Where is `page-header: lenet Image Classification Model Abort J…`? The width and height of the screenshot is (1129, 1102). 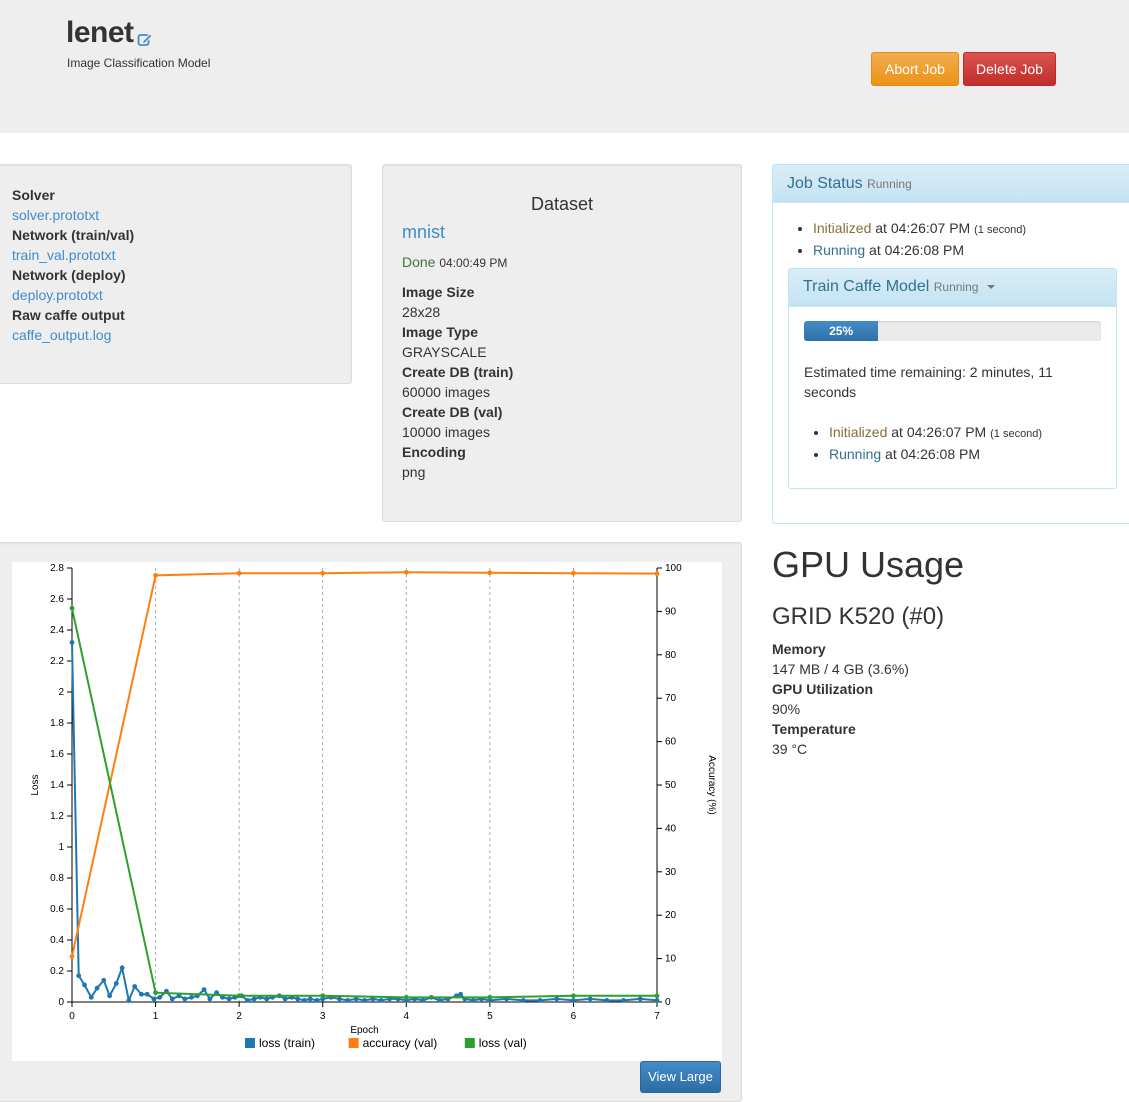 page-header: lenet Image Classification Model Abort J… is located at coordinates (564, 66).